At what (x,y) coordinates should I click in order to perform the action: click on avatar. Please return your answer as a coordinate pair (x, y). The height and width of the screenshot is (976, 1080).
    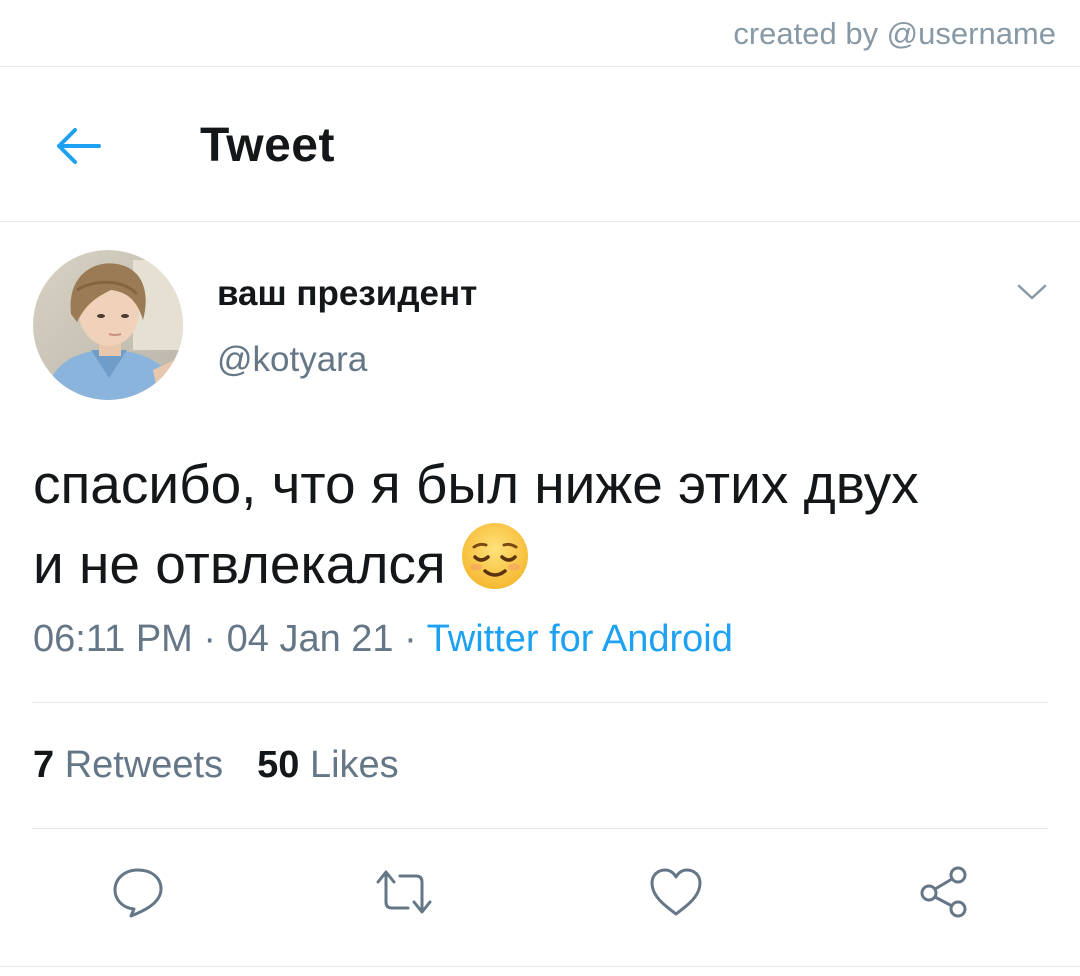
    Looking at the image, I should click on (108, 325).